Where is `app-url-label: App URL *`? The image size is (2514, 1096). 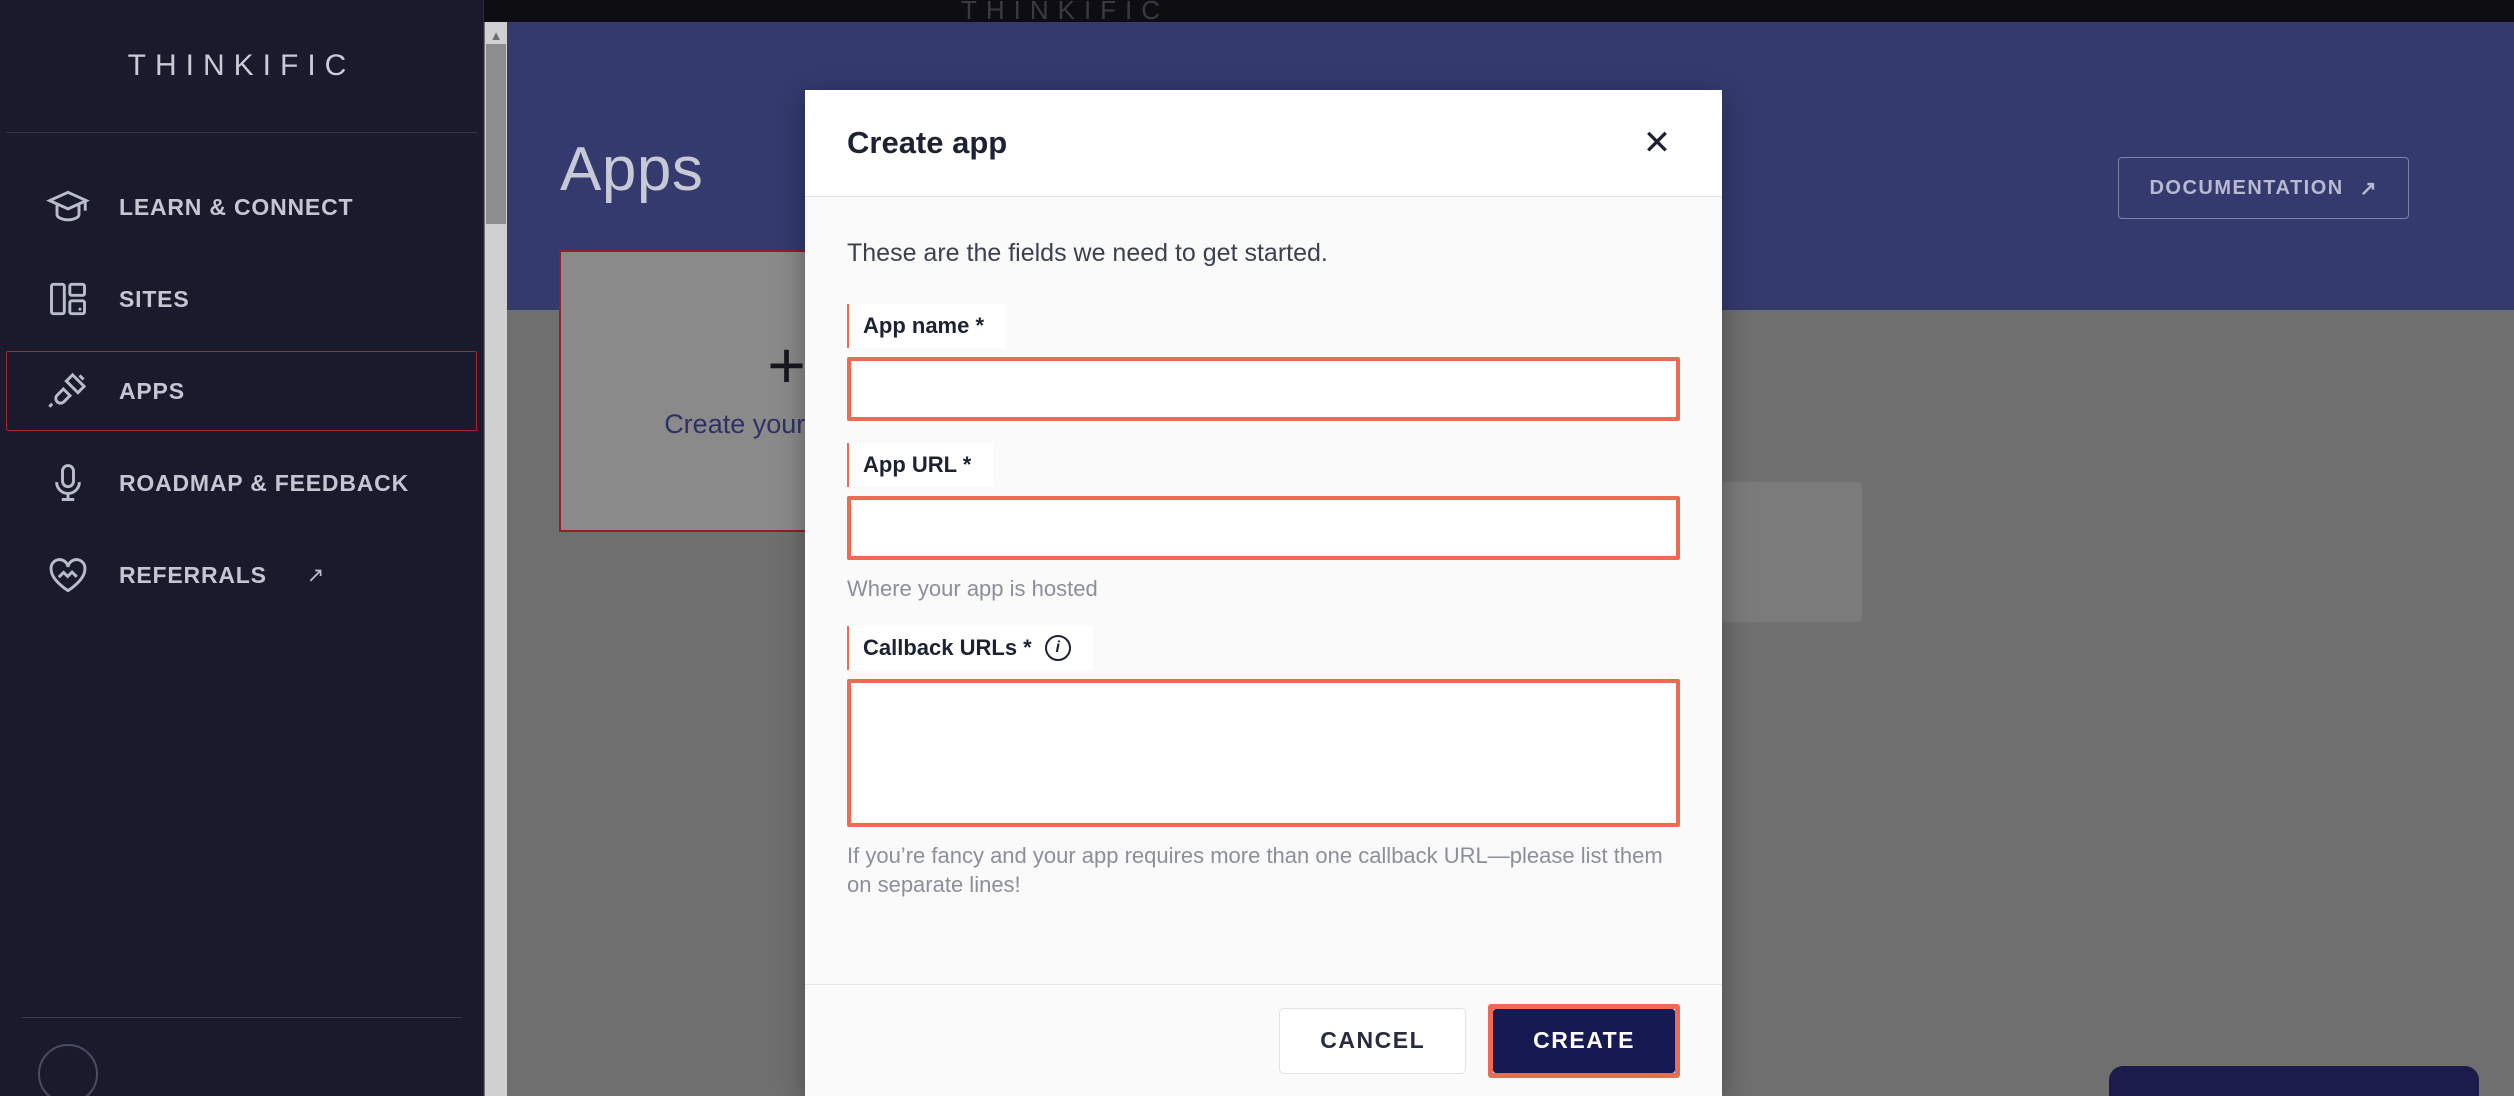
app-url-label: App URL * is located at coordinates (920, 465).